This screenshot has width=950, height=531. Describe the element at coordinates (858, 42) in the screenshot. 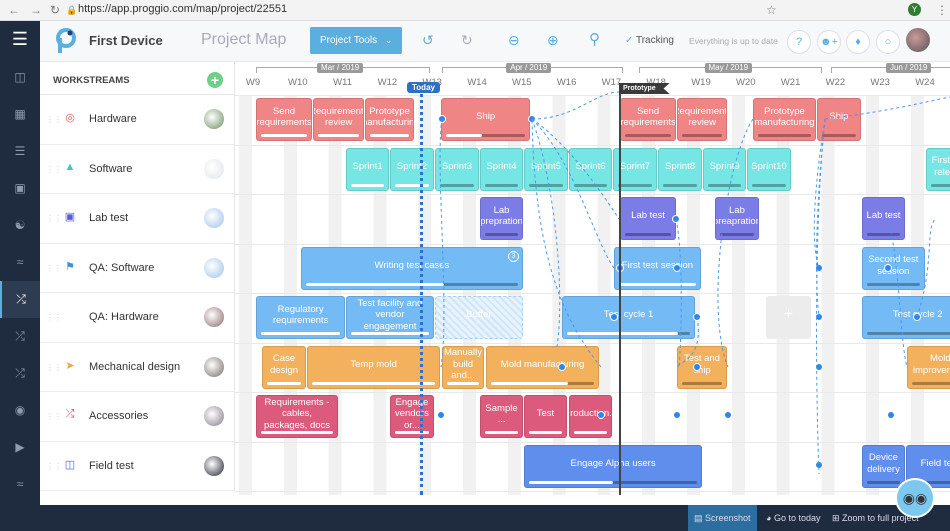

I see `bell-icon: ♦` at that location.